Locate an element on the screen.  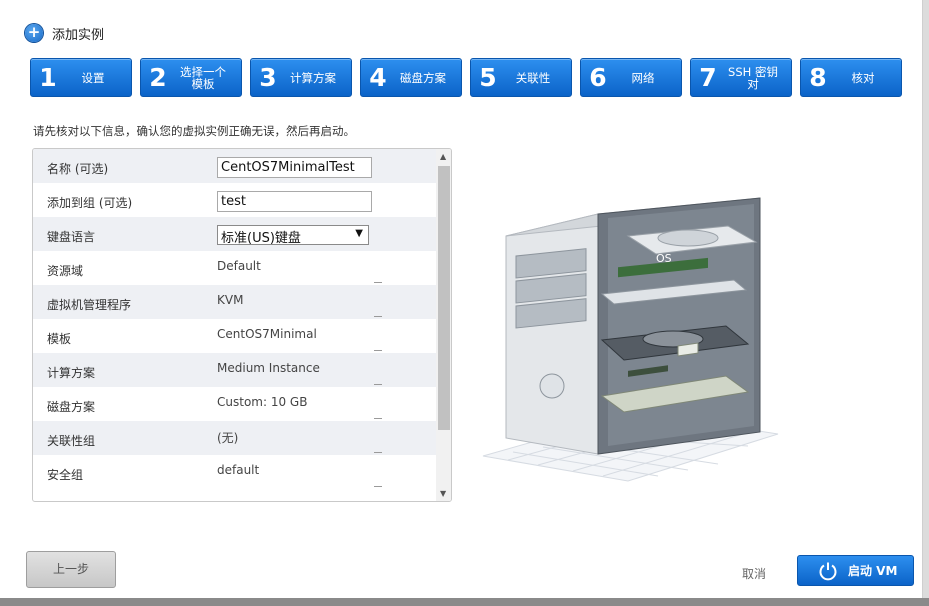
step-disk-offering: 4 磁盘方案 is located at coordinates (411, 77).